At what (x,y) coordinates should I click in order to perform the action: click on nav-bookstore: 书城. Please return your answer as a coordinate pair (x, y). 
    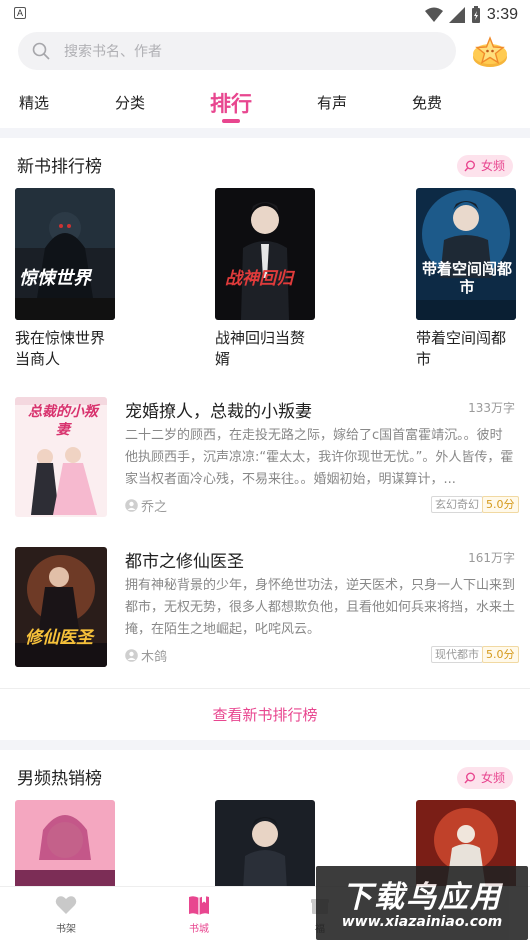
    Looking at the image, I should click on (199, 914).